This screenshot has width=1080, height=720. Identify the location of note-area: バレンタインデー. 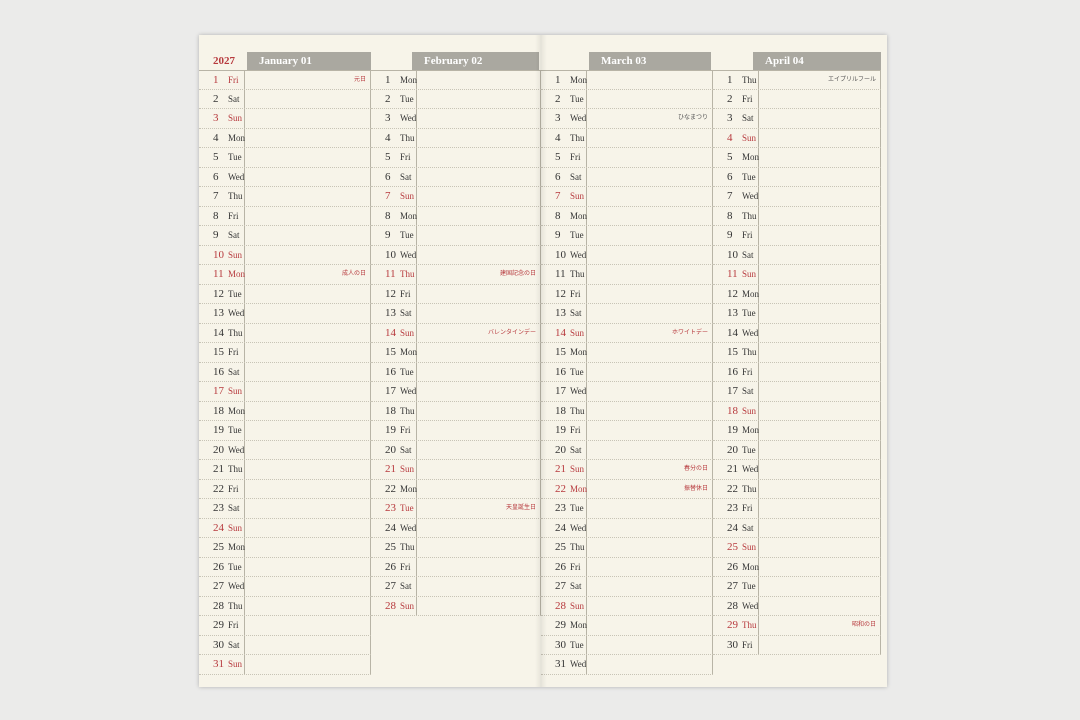
(479, 333).